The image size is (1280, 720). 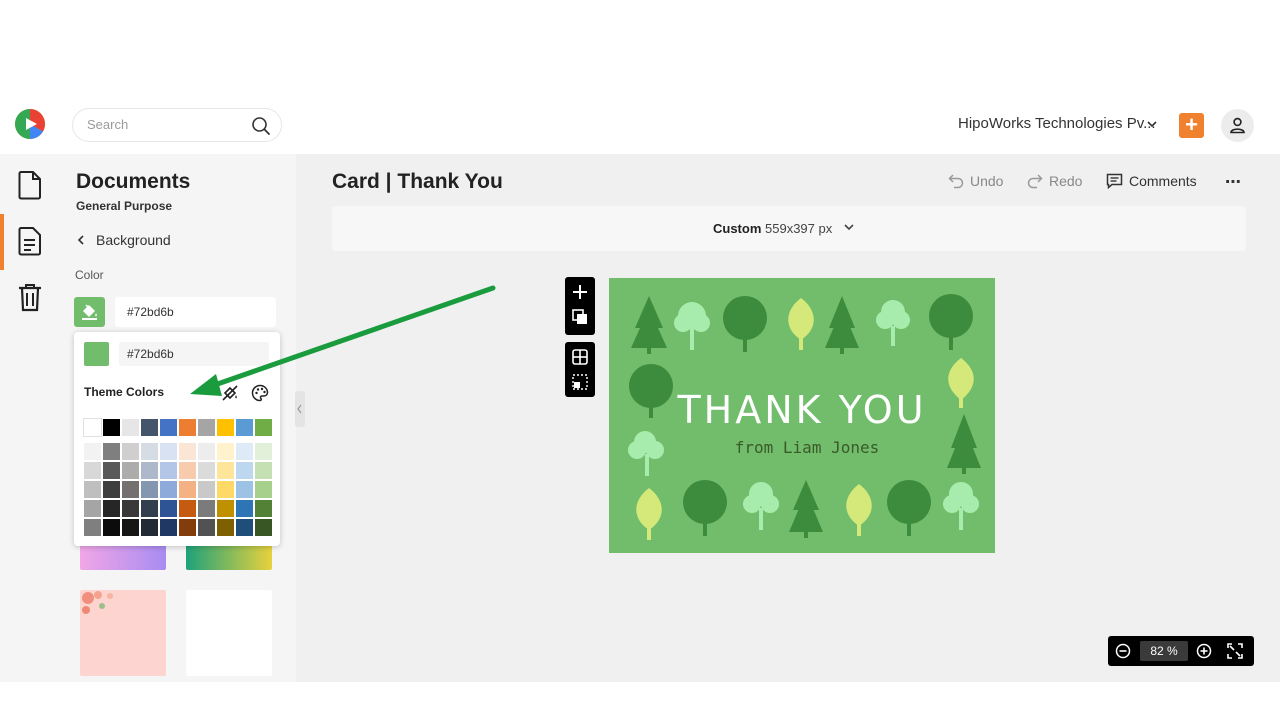 I want to click on grid-icon, so click(x=580, y=357).